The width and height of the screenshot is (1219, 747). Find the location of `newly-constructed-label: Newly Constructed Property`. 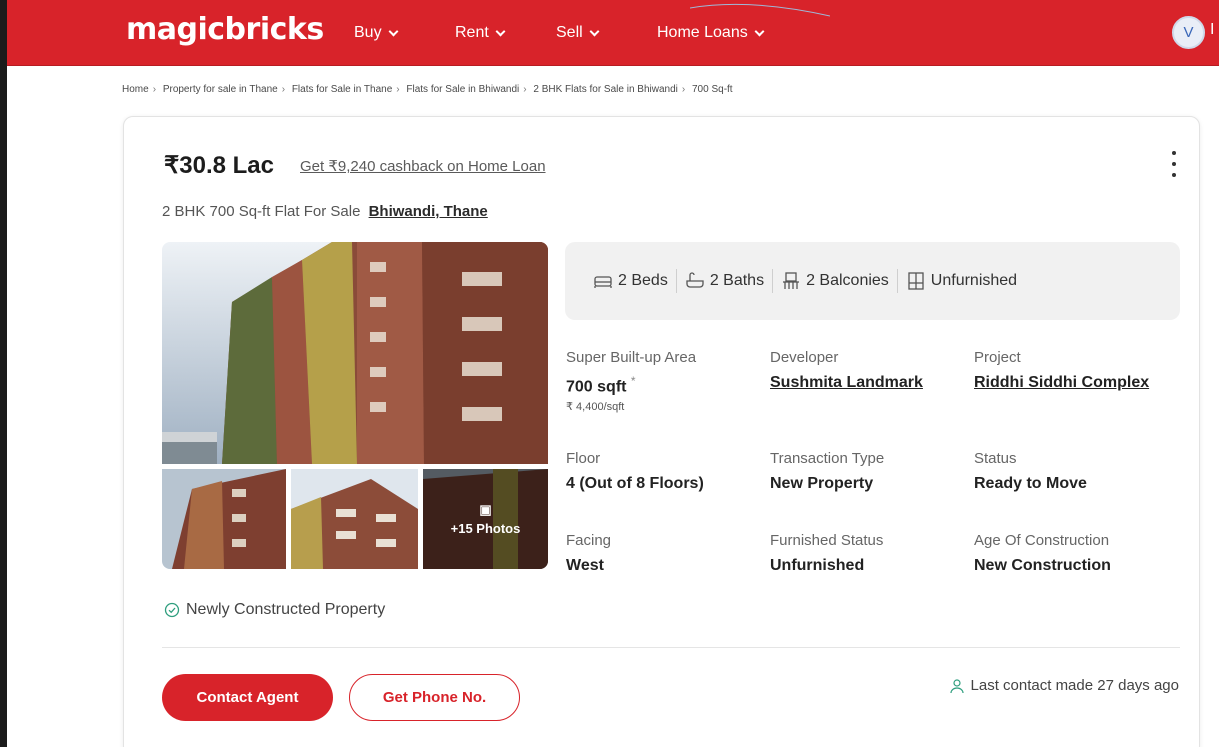

newly-constructed-label: Newly Constructed Property is located at coordinates (286, 609).